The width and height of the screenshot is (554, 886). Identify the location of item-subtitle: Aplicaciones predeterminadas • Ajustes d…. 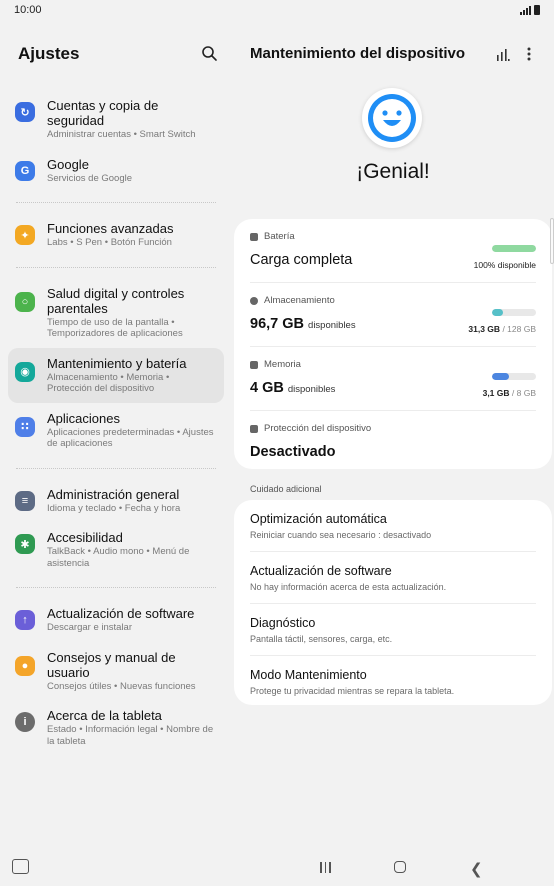
(130, 438).